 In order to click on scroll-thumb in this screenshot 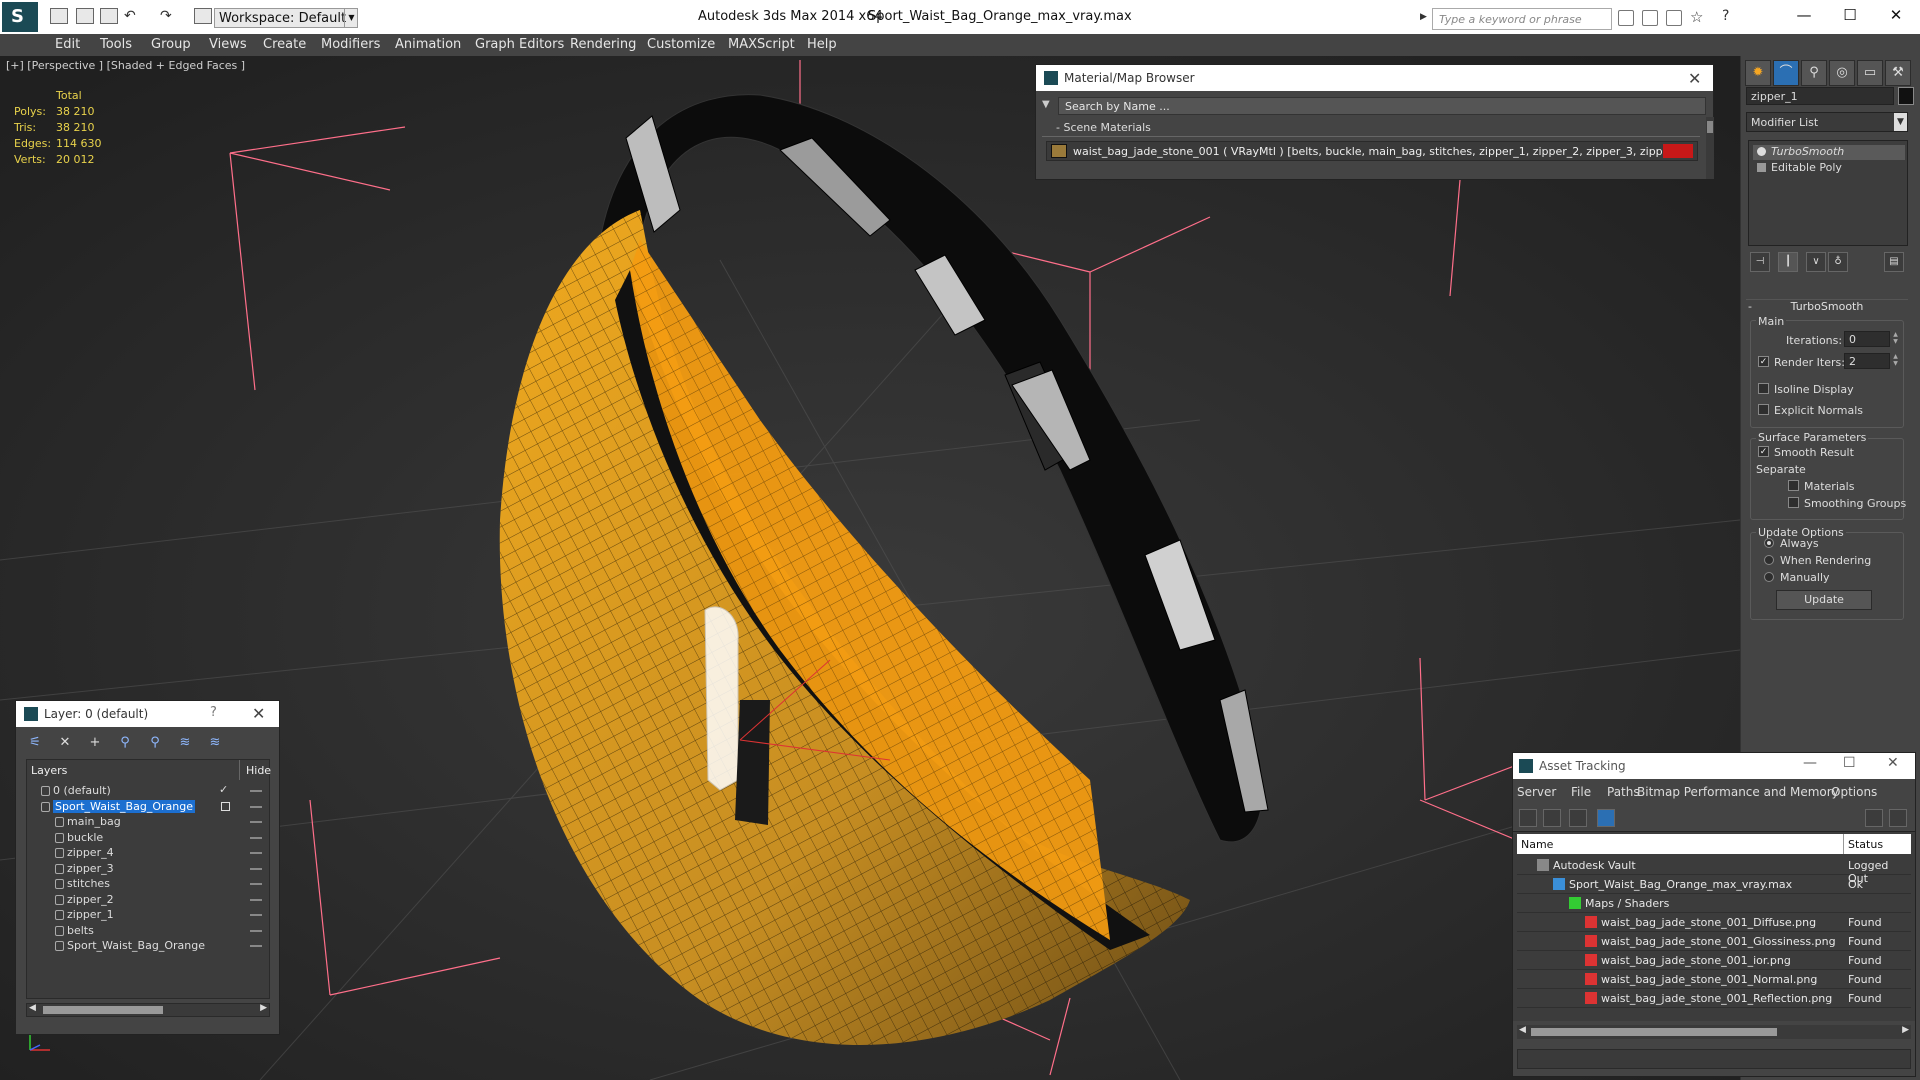, I will do `click(103, 1010)`.